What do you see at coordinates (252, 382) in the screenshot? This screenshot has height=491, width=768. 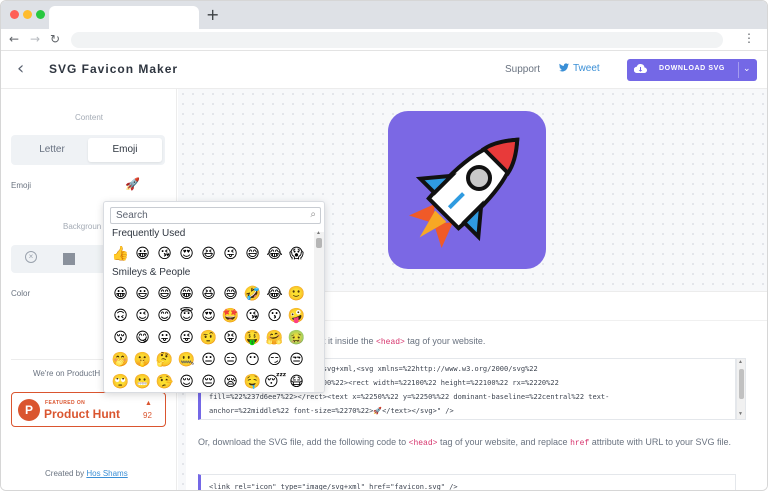 I see `emoji-item: 🤤` at bounding box center [252, 382].